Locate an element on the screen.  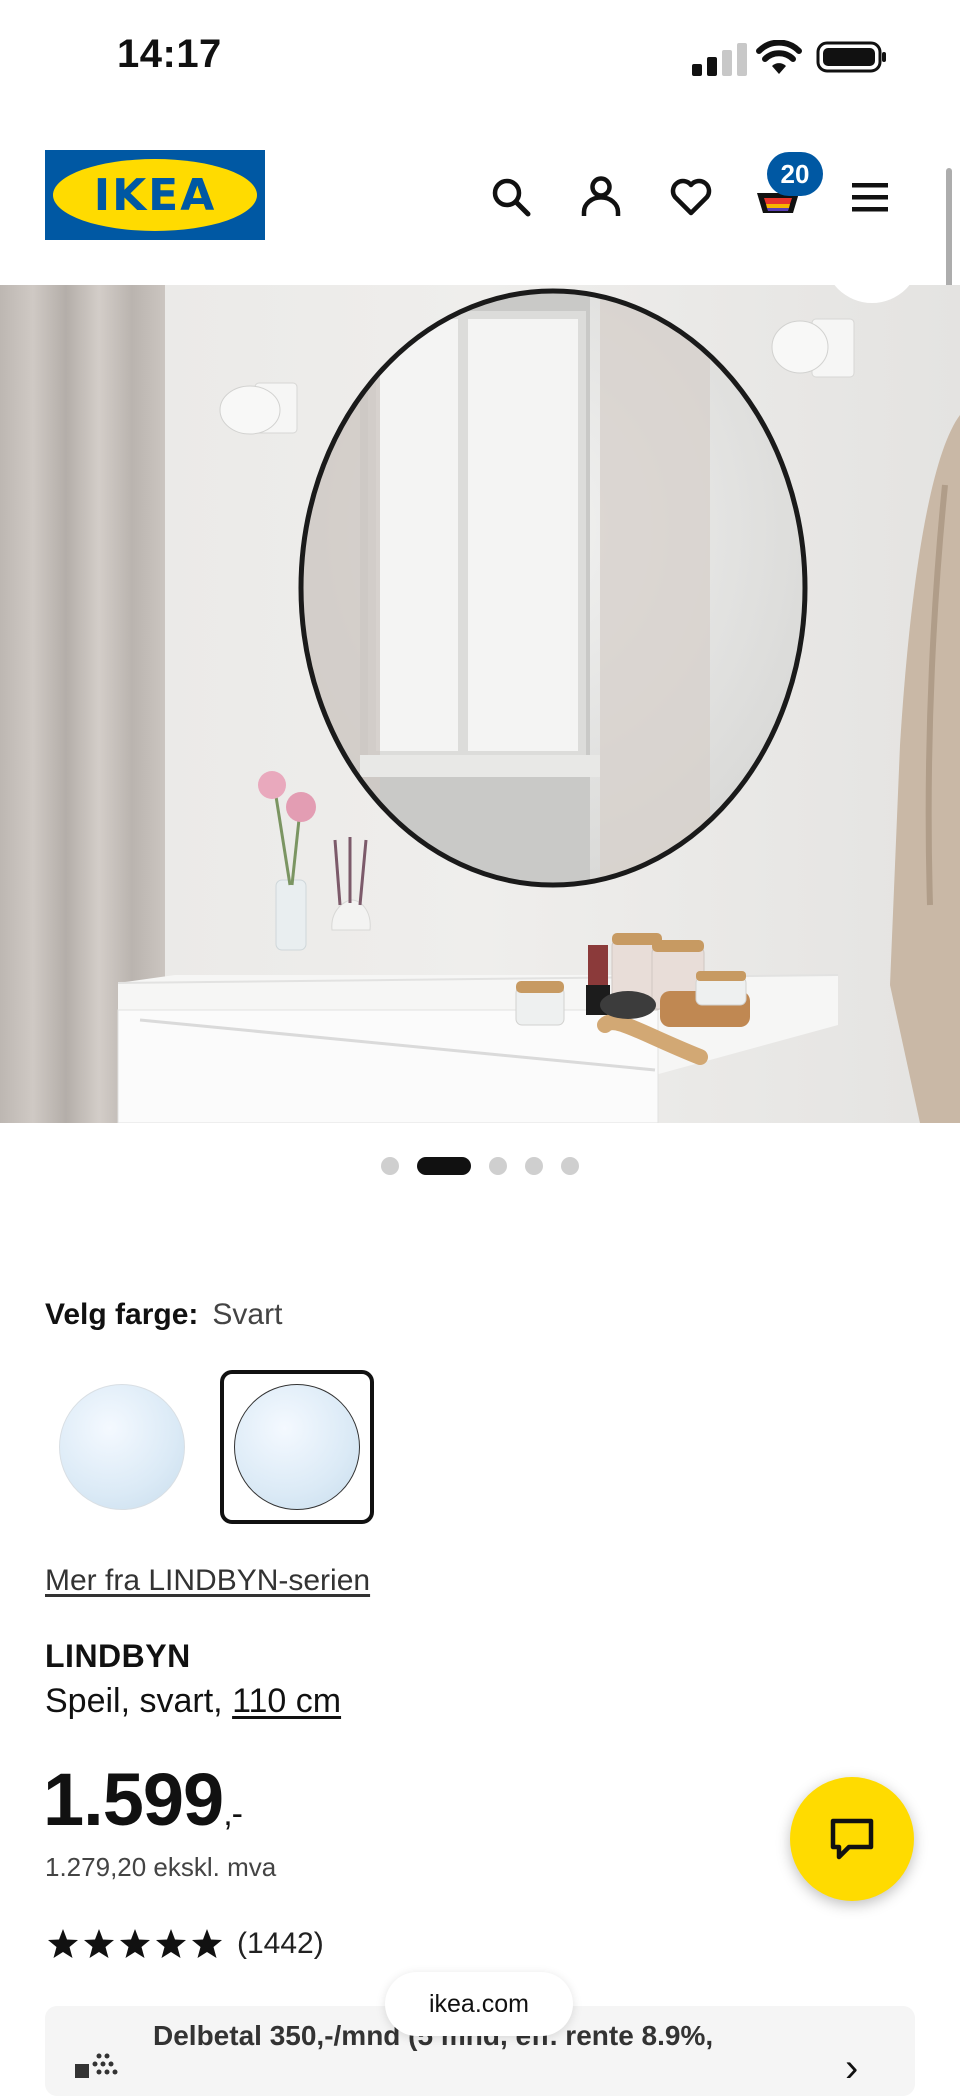
product-name: LINDBYN is located at coordinates (118, 1656).